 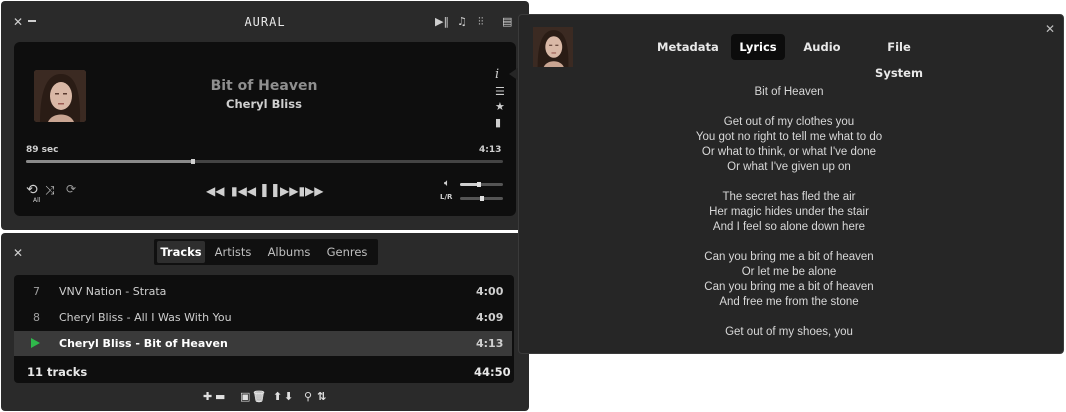 What do you see at coordinates (789, 167) in the screenshot?
I see `lyrics-line: Or what I've given up on` at bounding box center [789, 167].